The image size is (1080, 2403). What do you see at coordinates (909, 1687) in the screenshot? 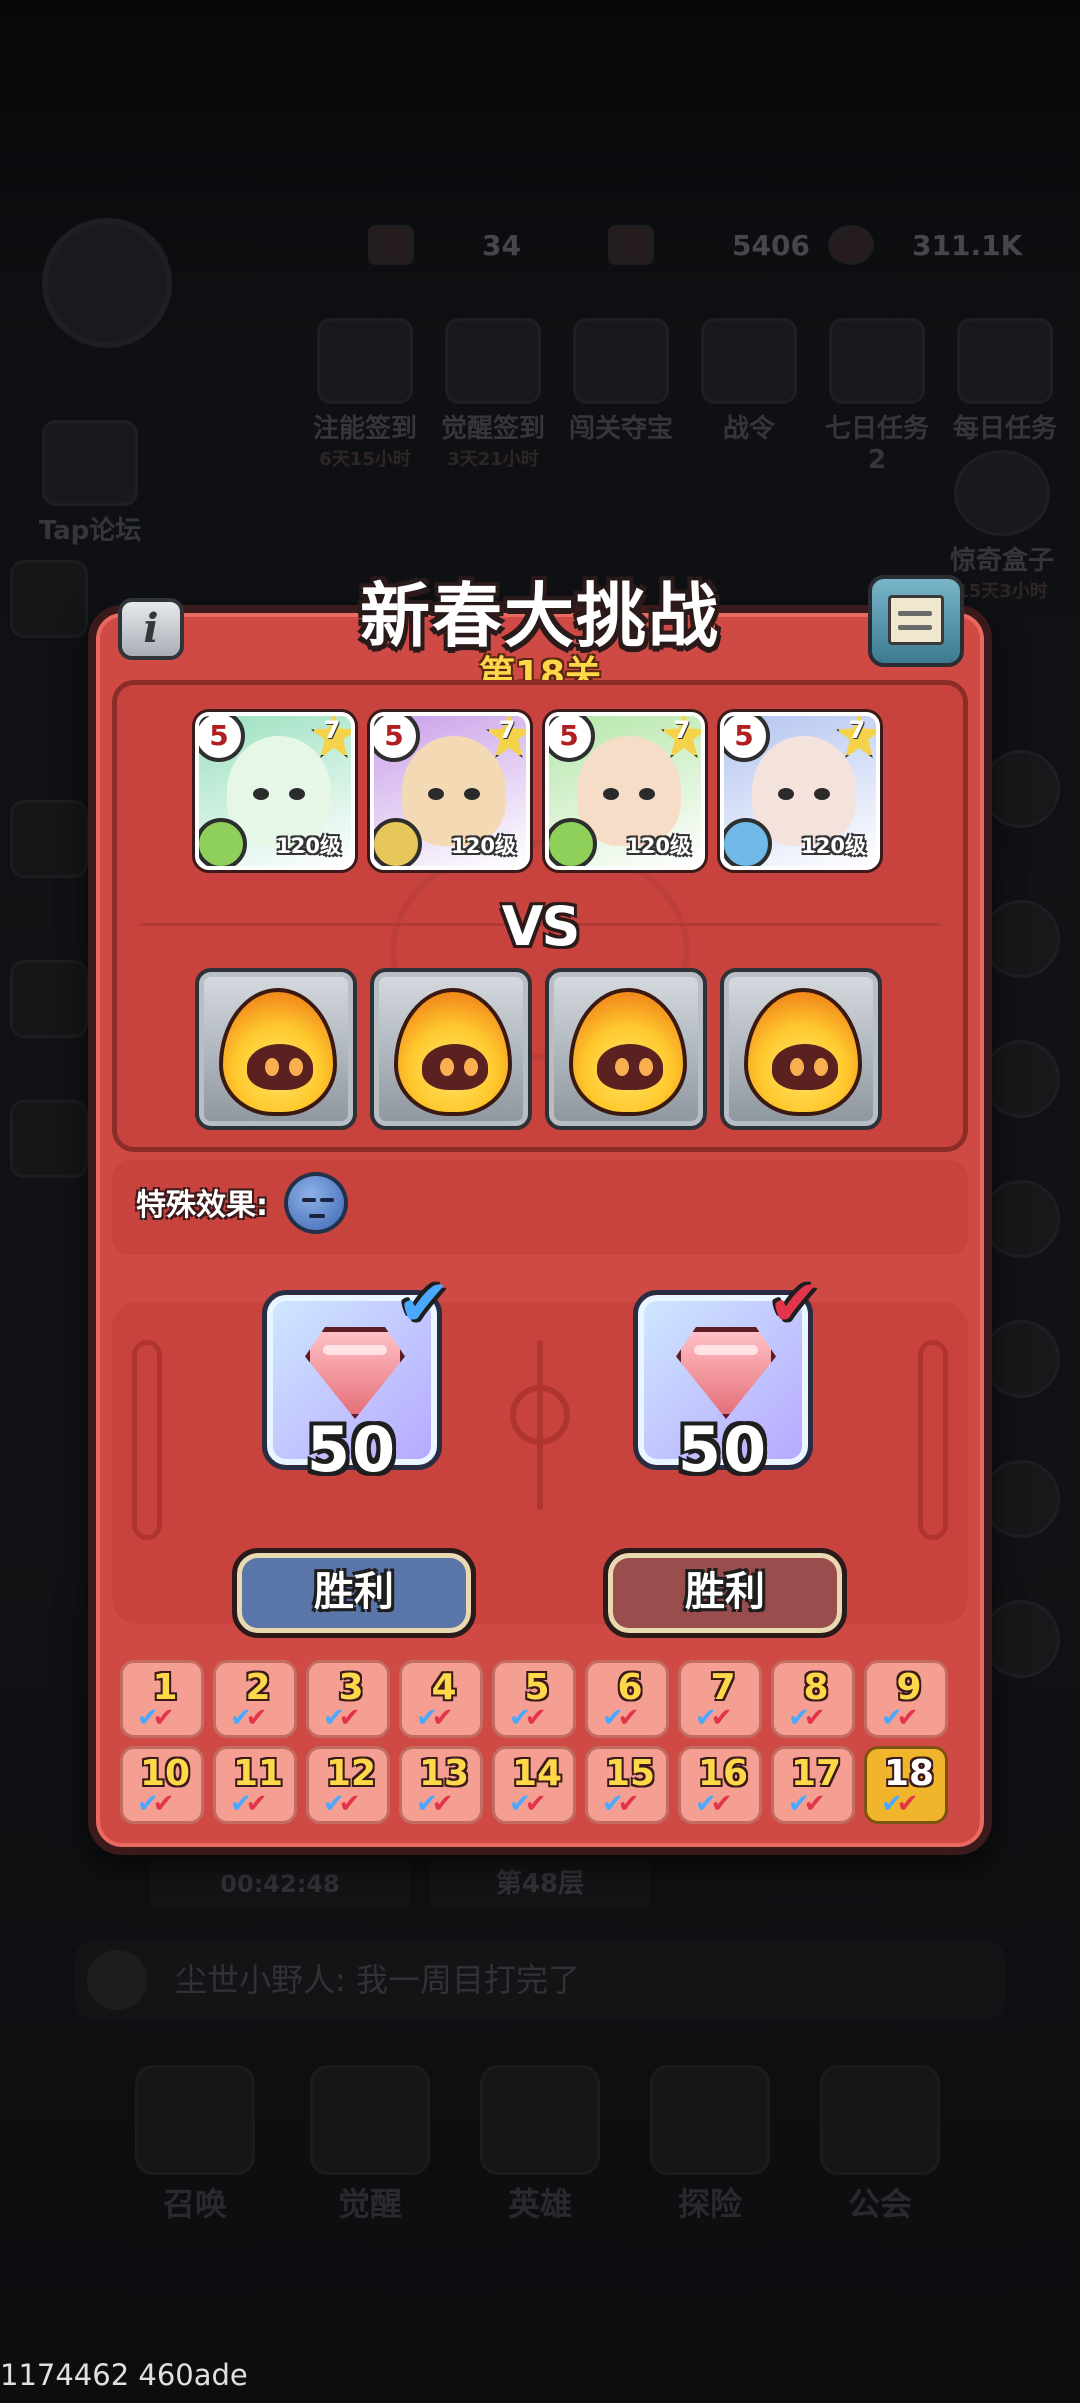
I see `stage-number: 9` at bounding box center [909, 1687].